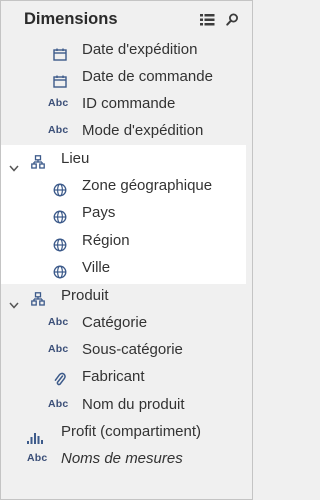  What do you see at coordinates (106, 240) in the screenshot?
I see `field-label: Région` at bounding box center [106, 240].